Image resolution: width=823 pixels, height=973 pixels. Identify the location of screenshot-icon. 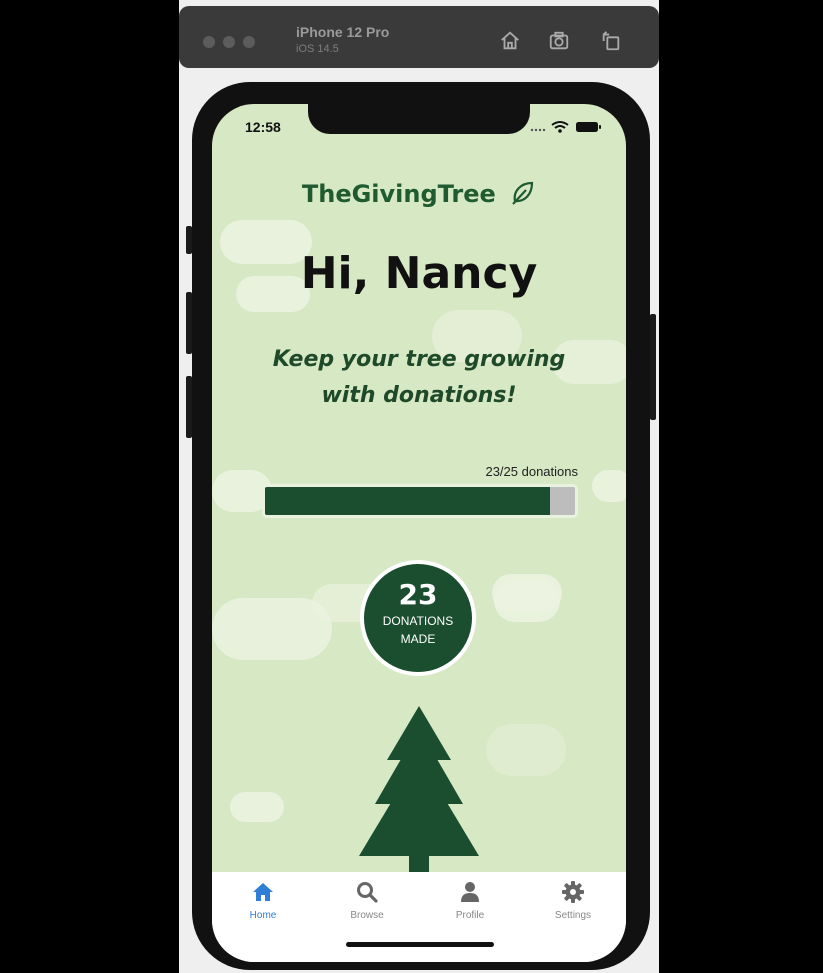
(559, 41).